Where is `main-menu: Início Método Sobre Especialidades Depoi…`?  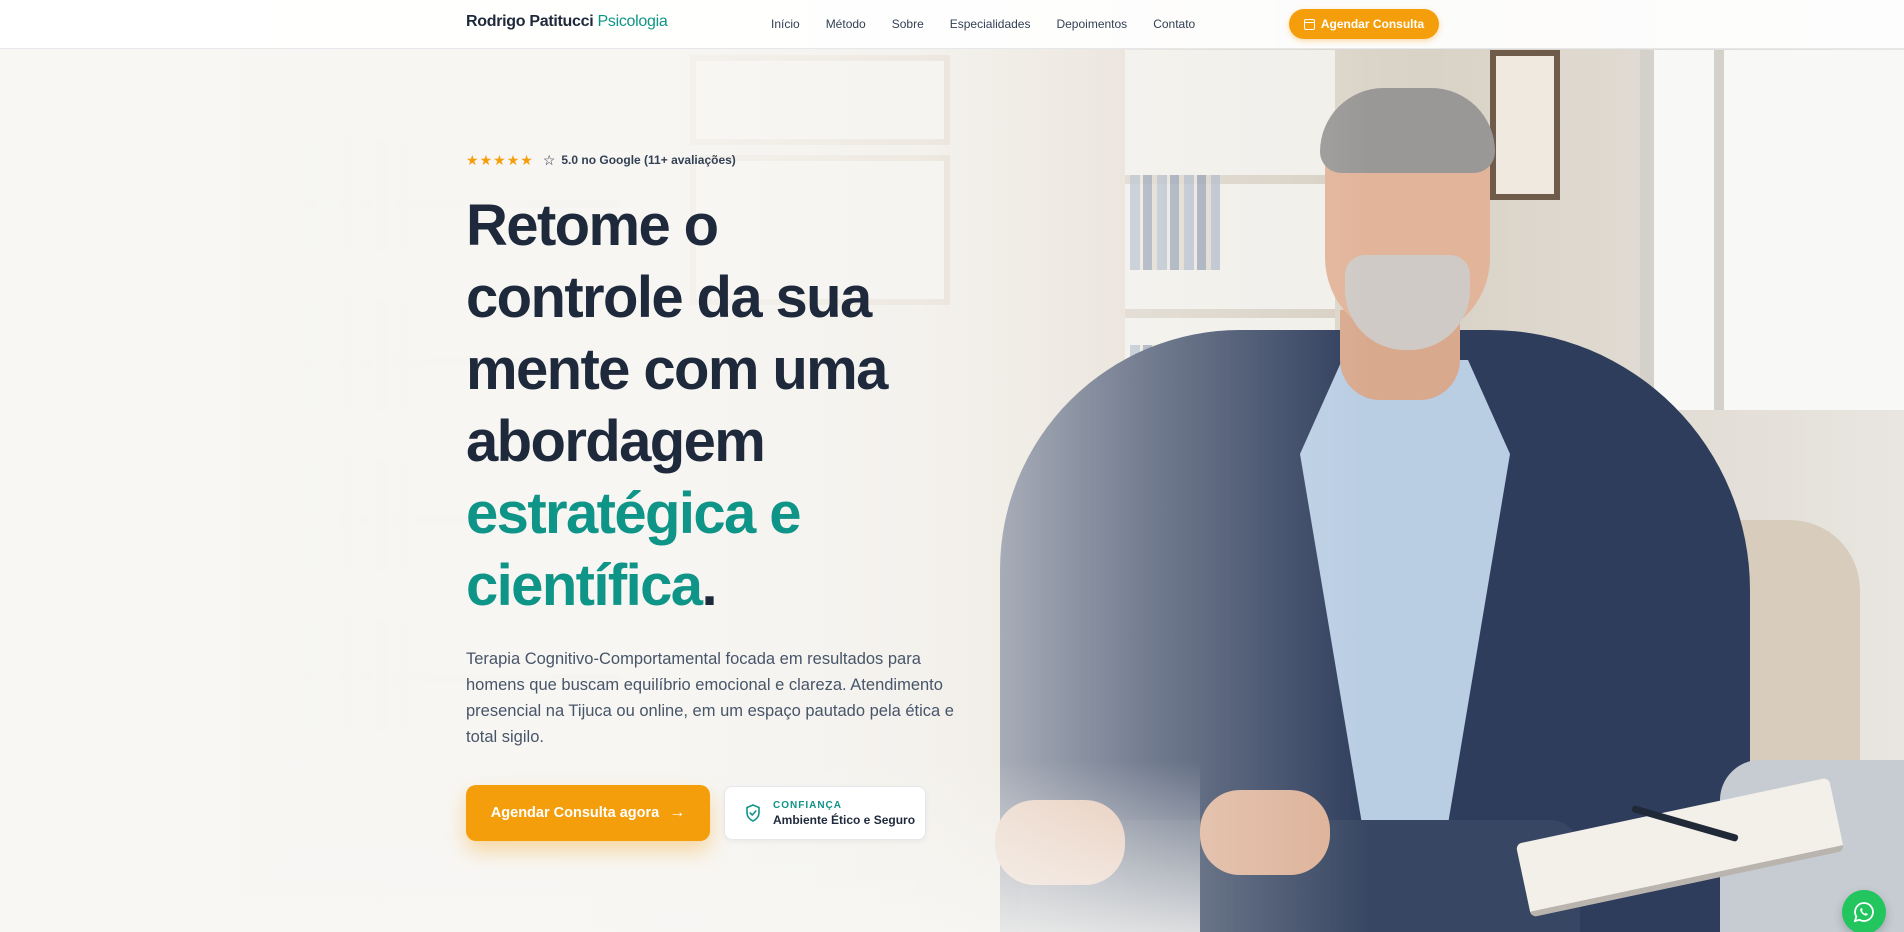
main-menu: Início Método Sobre Especialidades Depoi… is located at coordinates (996, 24).